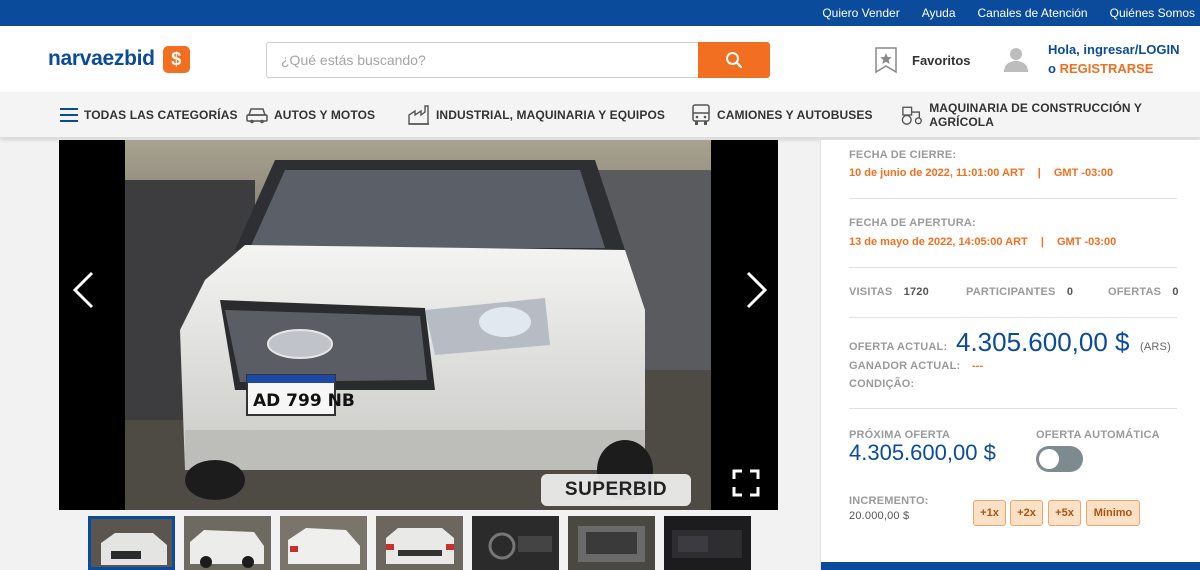 This screenshot has height=570, width=1200. What do you see at coordinates (1113, 59) in the screenshot?
I see `login-register: Hola, ingresar/LOGIN o REGISTRARSE` at bounding box center [1113, 59].